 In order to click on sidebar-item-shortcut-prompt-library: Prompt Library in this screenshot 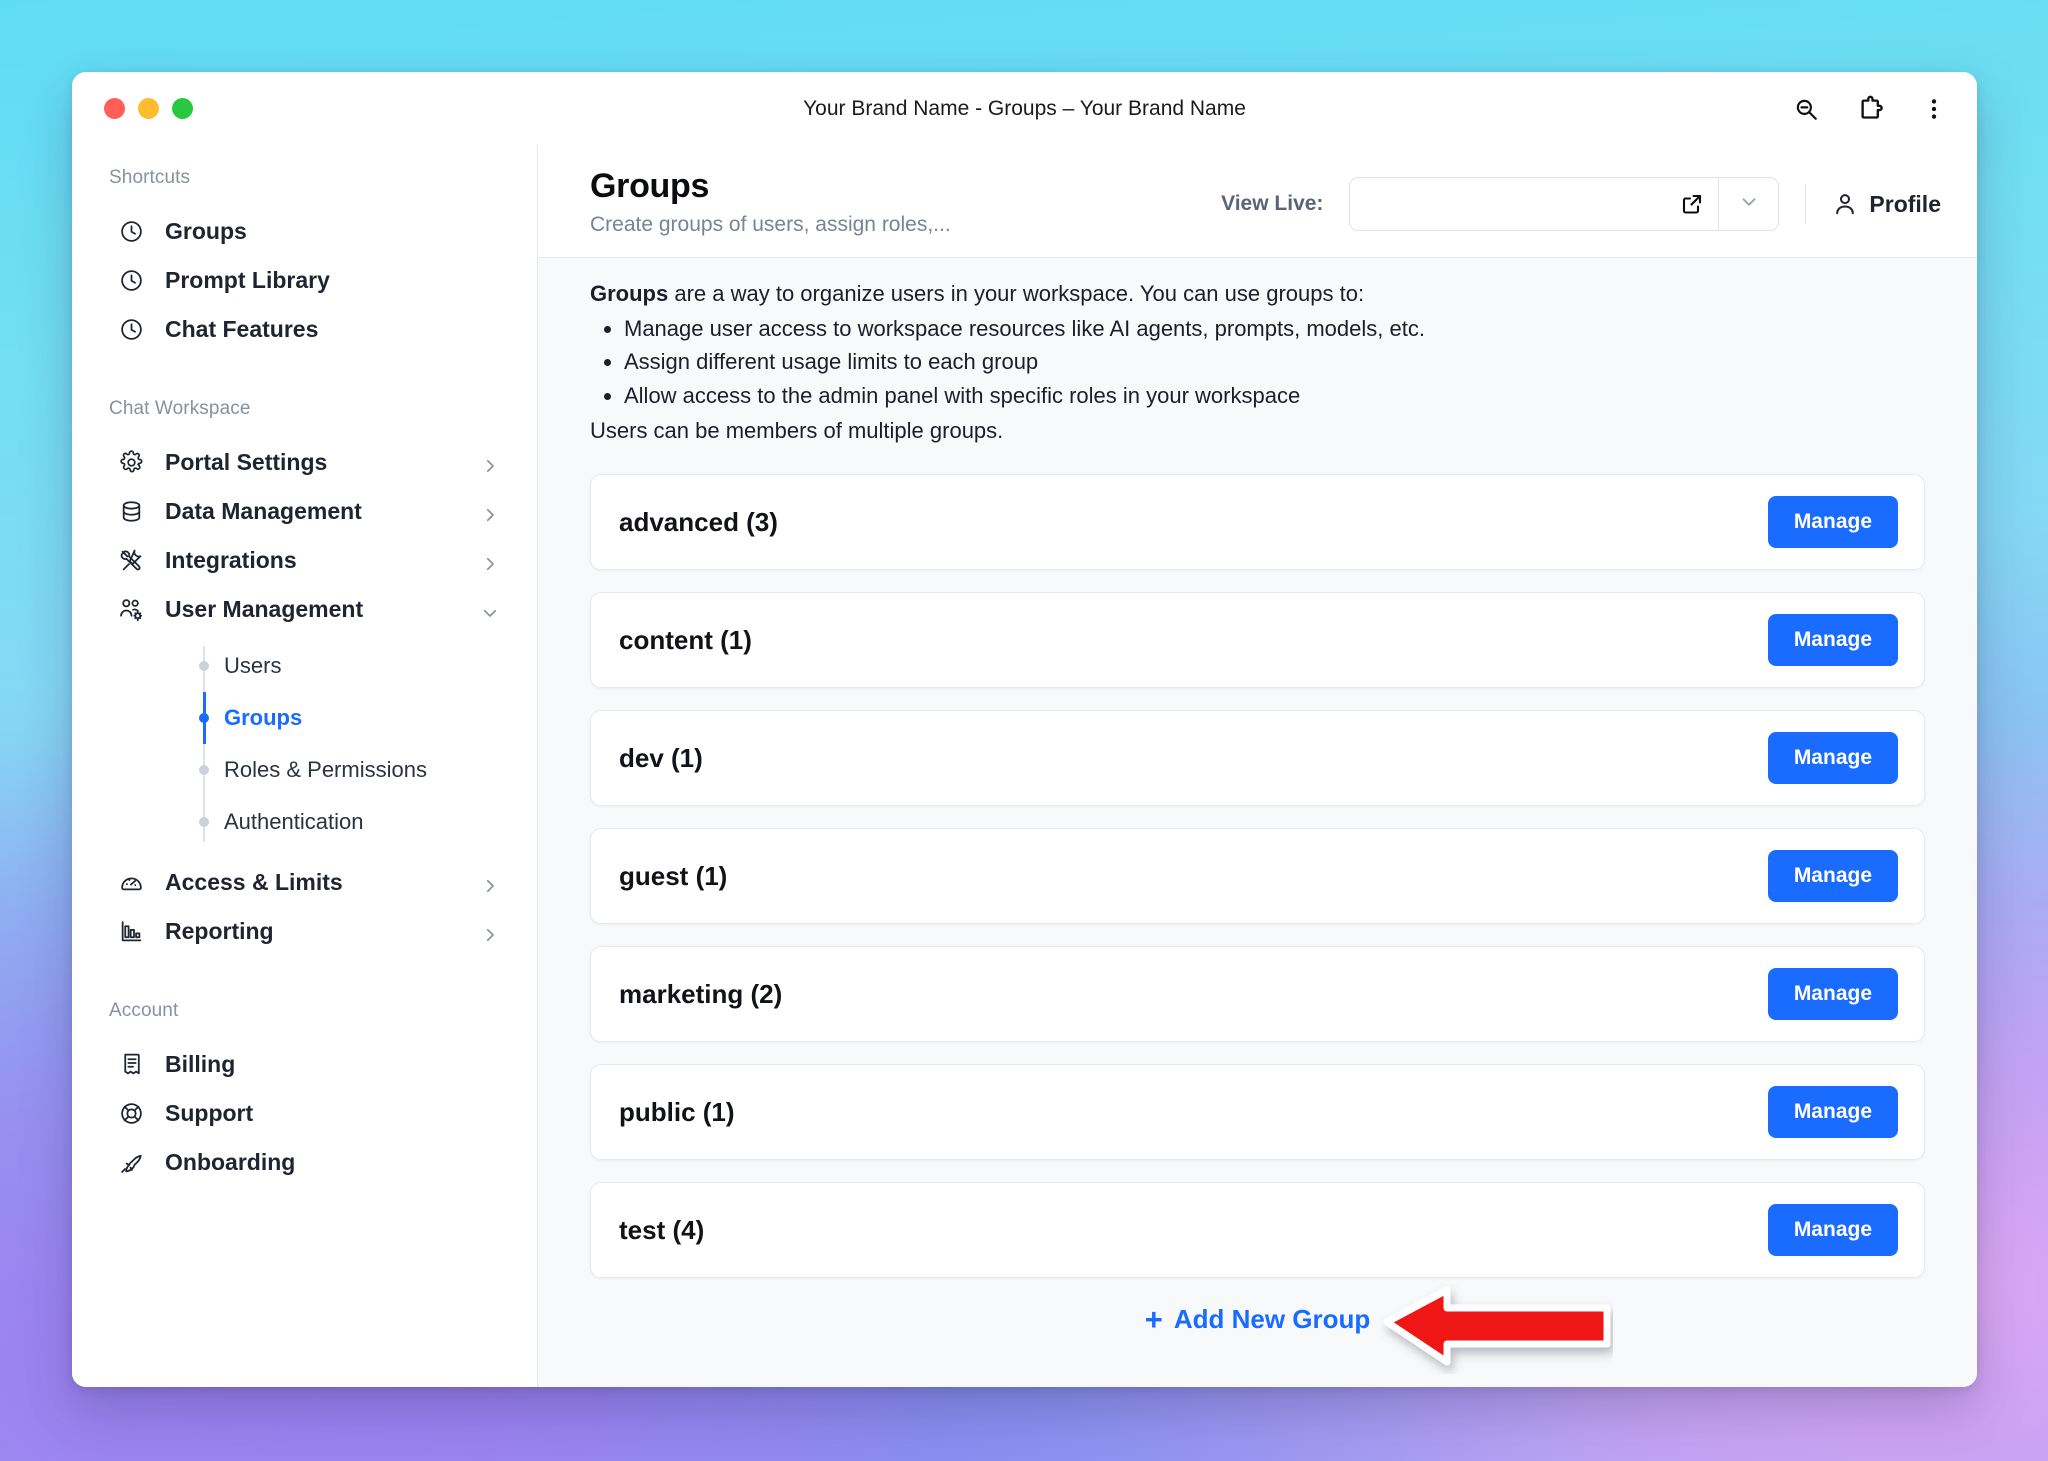, I will do `click(304, 280)`.